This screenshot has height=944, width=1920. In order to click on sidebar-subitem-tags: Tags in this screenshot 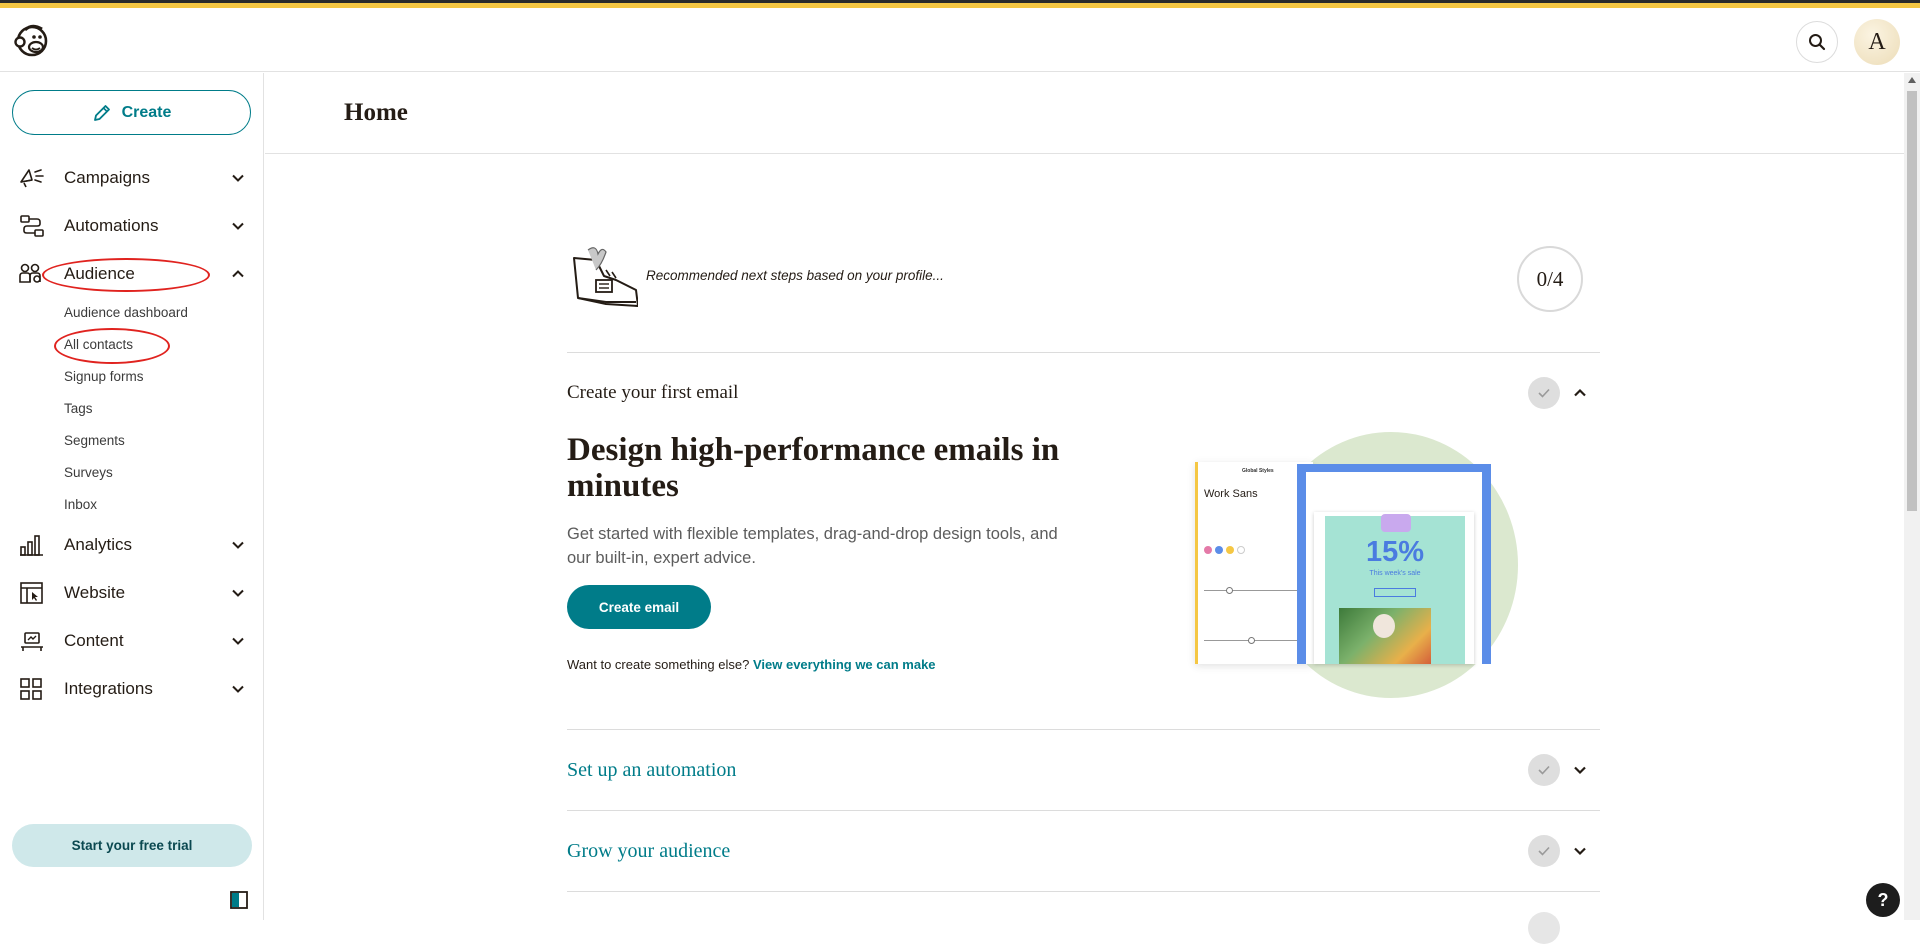, I will do `click(78, 408)`.